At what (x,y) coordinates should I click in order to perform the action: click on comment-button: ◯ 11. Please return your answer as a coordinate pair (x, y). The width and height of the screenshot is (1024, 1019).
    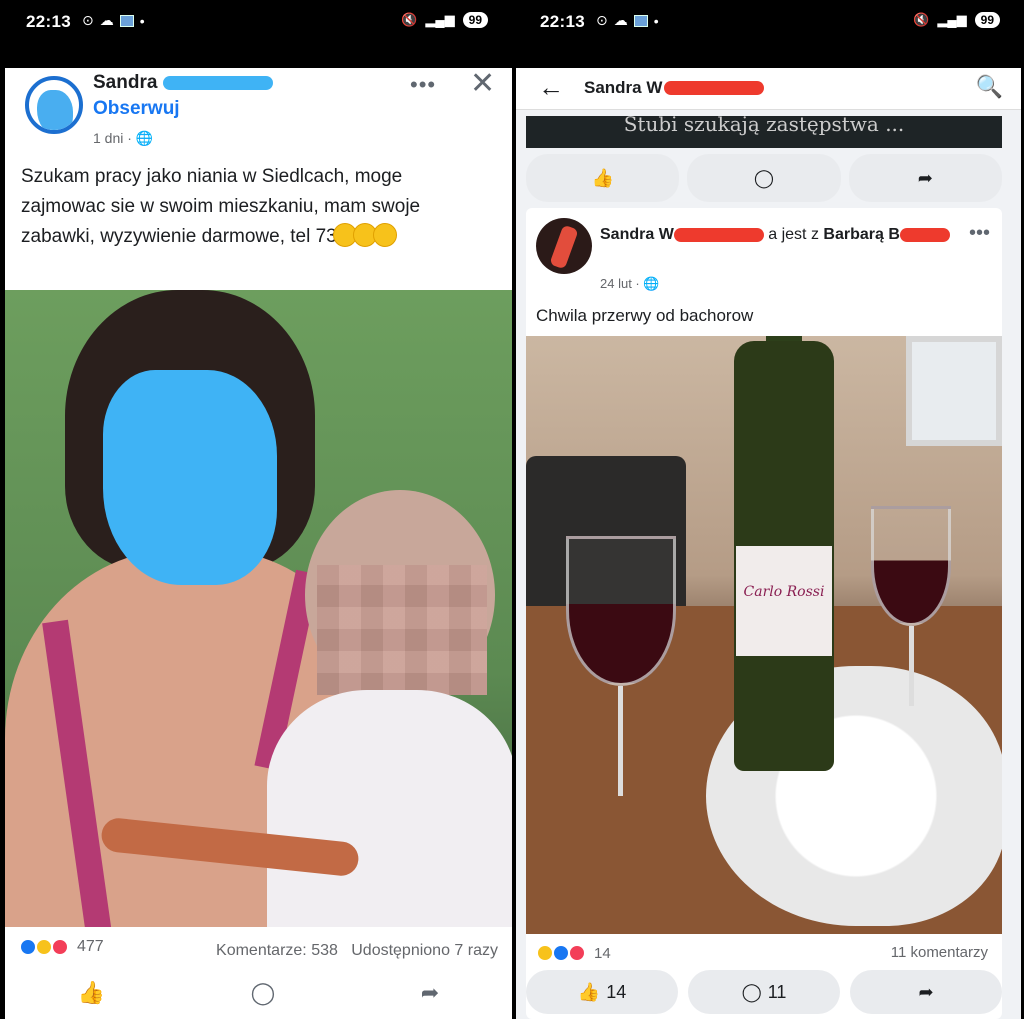
    Looking at the image, I should click on (764, 992).